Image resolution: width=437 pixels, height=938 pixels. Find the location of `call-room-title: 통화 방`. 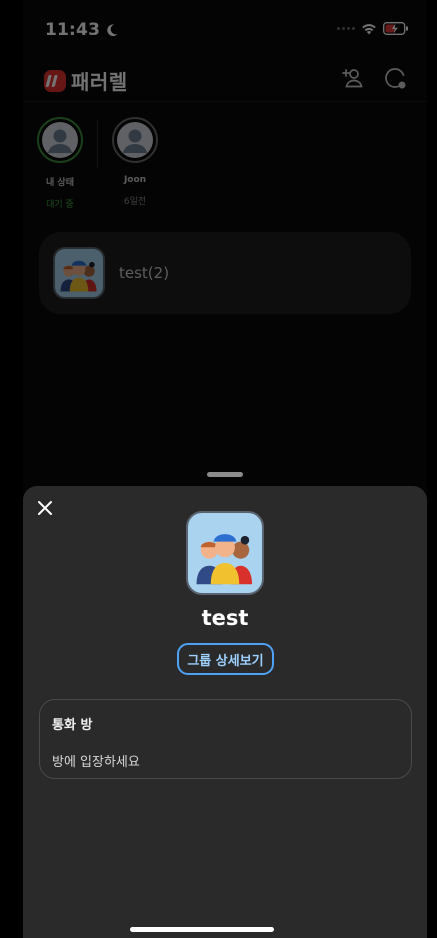

call-room-title: 통화 방 is located at coordinates (72, 725).